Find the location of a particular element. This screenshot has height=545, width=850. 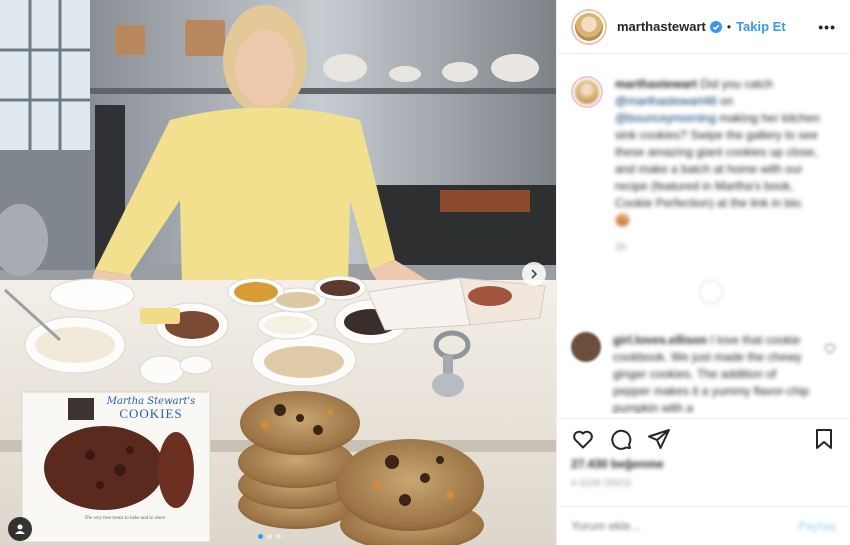

caption-mention: @marthastewart48 is located at coordinates (666, 101).